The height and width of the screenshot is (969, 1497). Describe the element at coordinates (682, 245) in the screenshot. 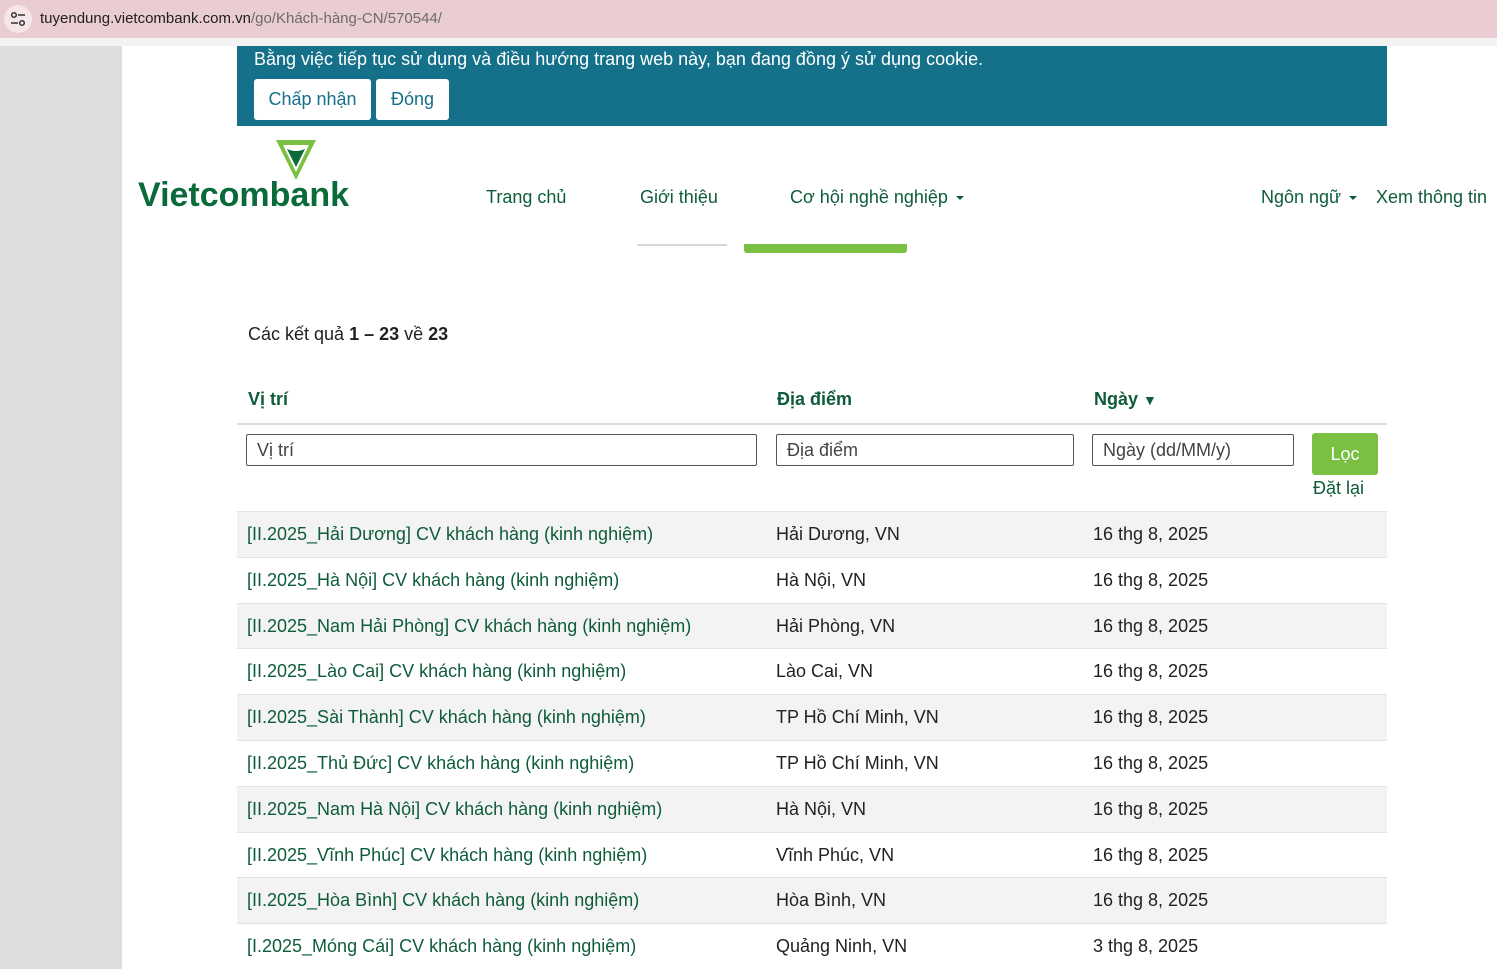

I see `dropdown-stub` at that location.